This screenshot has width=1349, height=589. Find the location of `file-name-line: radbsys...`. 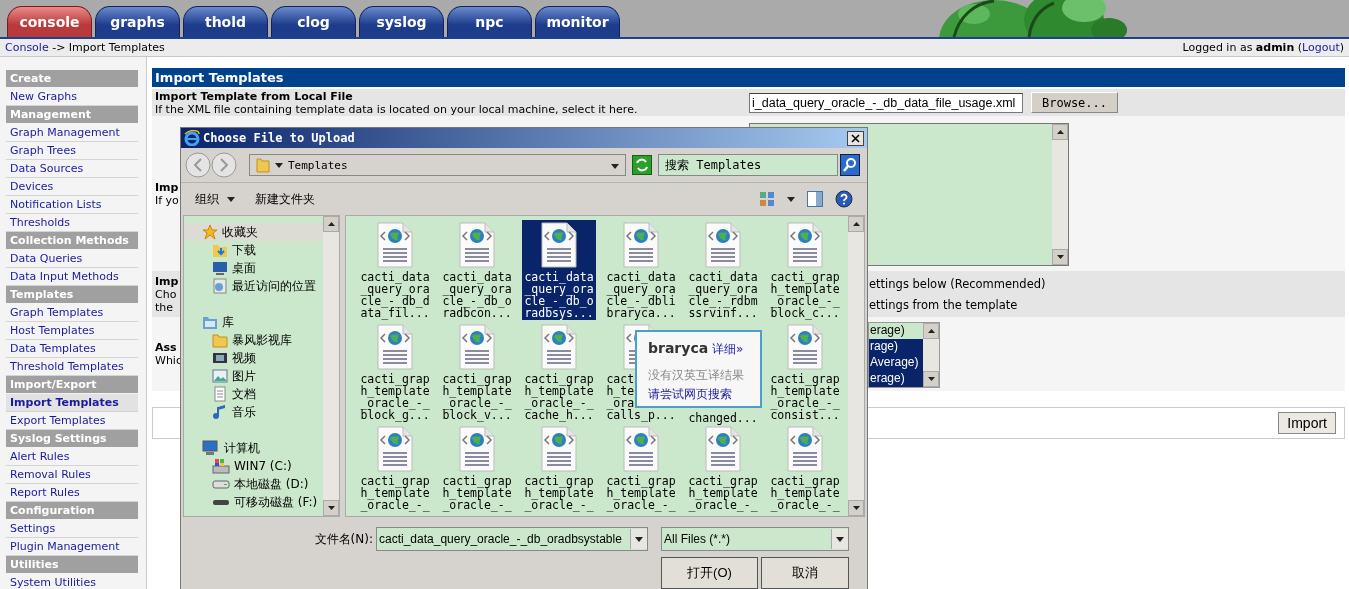

file-name-line: radbsys... is located at coordinates (559, 313).